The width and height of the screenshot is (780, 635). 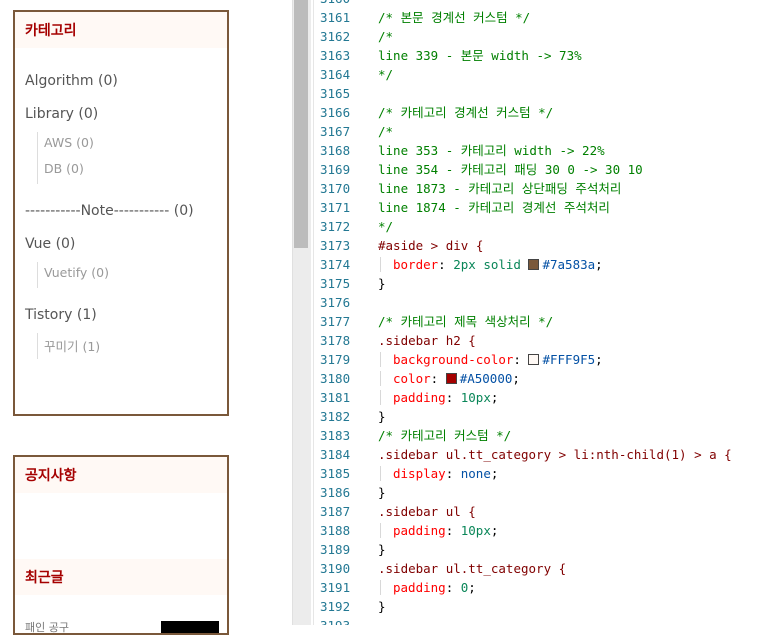 I want to click on code-line: 3173 #aside > div {, so click(x=547, y=245).